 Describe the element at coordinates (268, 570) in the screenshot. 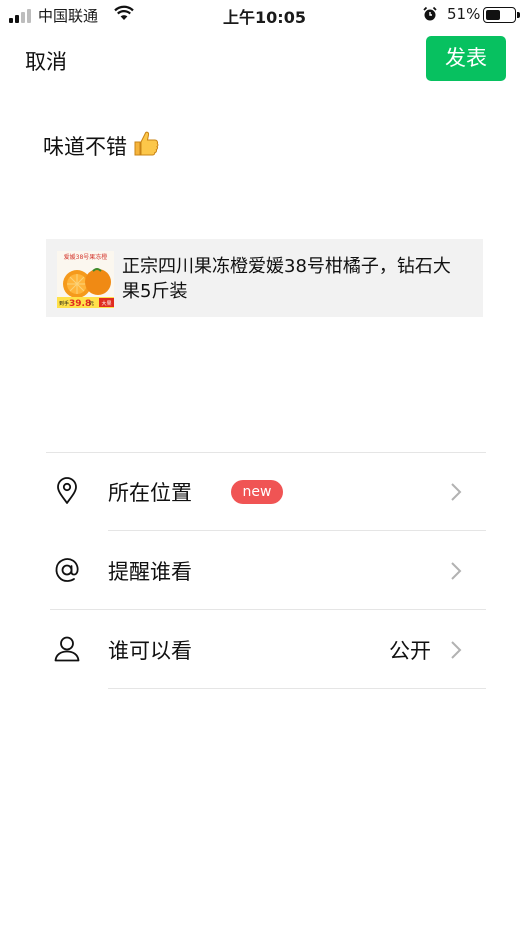

I see `option-mention: 提醒谁看` at that location.